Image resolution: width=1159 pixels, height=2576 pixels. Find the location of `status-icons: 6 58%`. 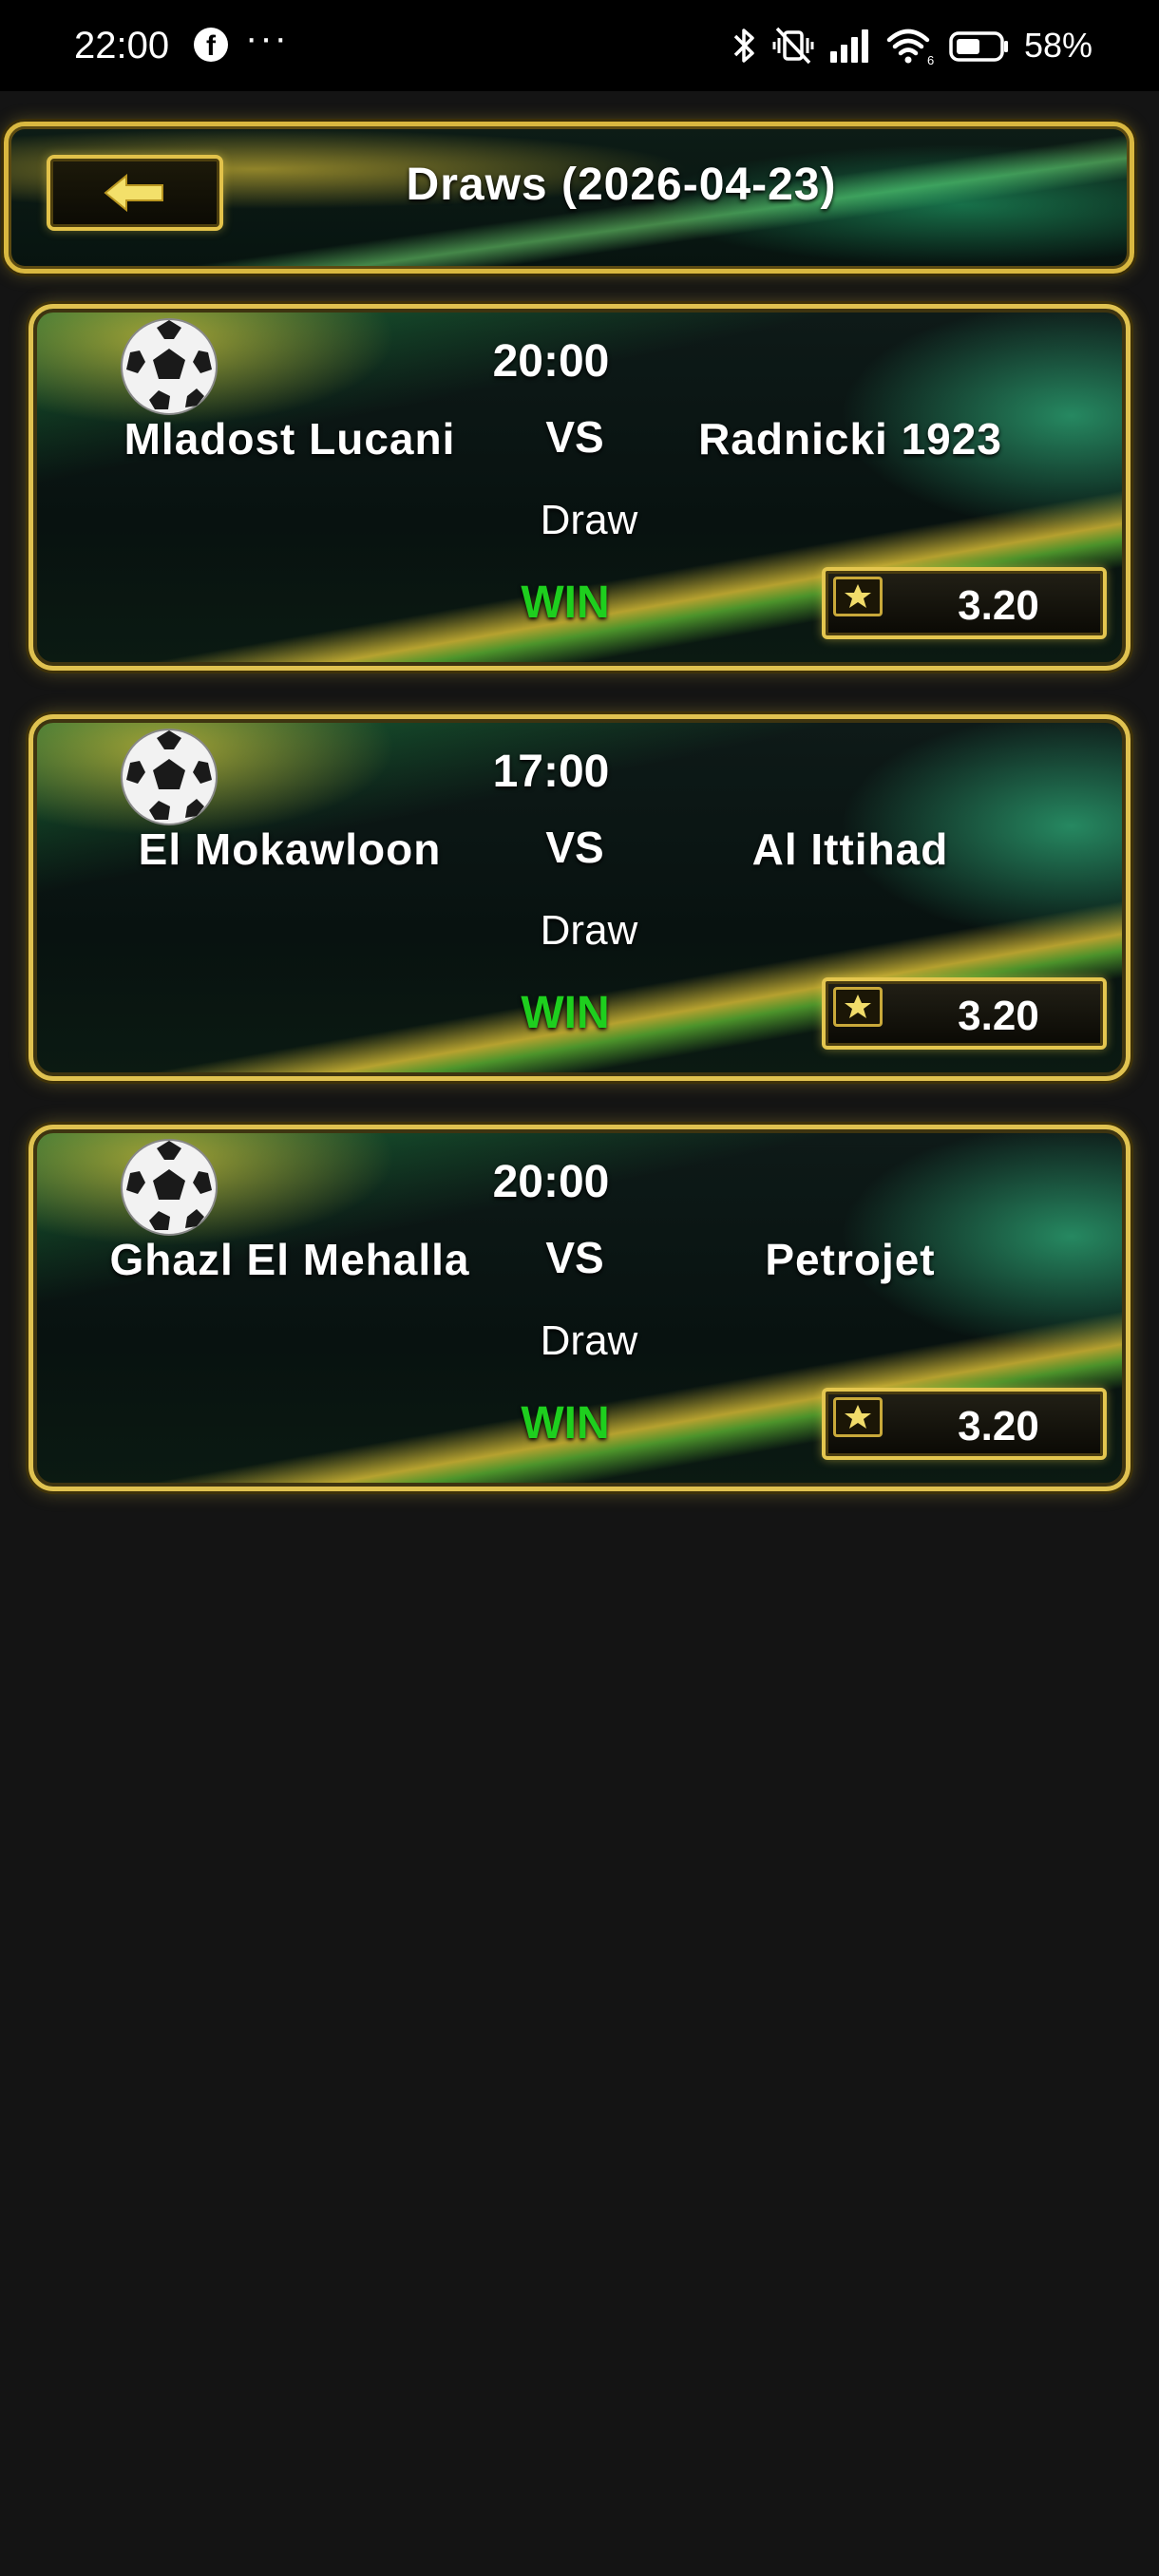

status-icons: 6 58% is located at coordinates (912, 45).